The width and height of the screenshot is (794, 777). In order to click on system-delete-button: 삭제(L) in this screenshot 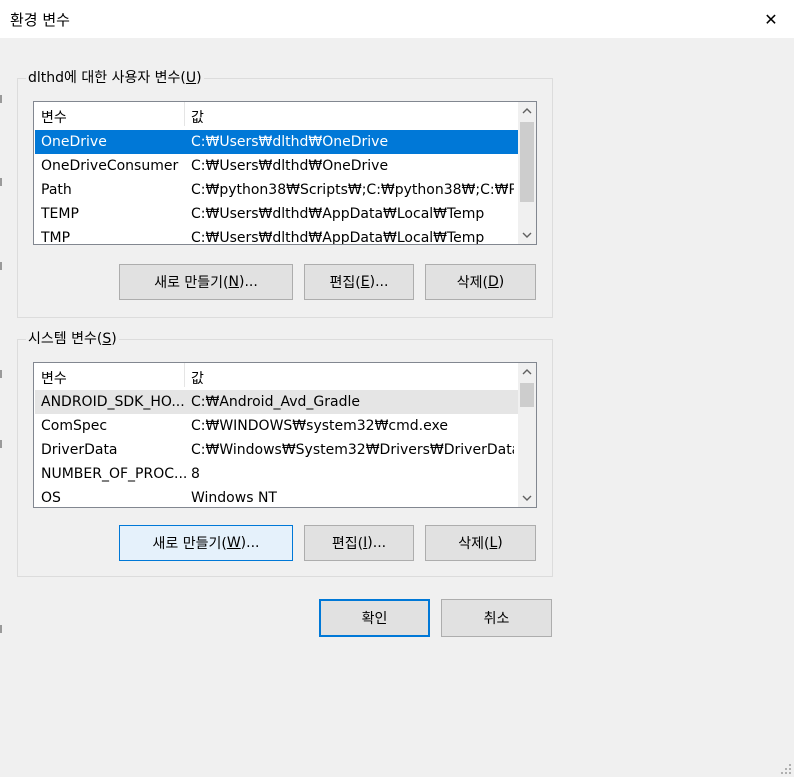, I will do `click(480, 543)`.